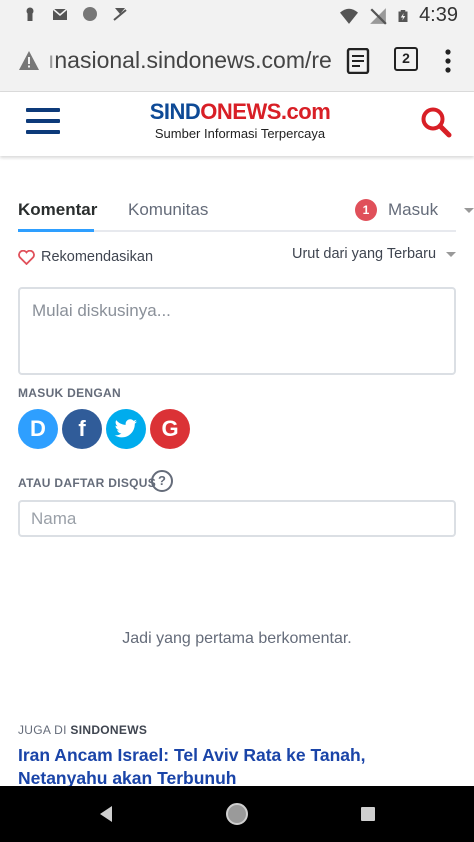 The image size is (474, 842). What do you see at coordinates (44, 730) in the screenshot?
I see `related-label-prefix: JUGA DI` at bounding box center [44, 730].